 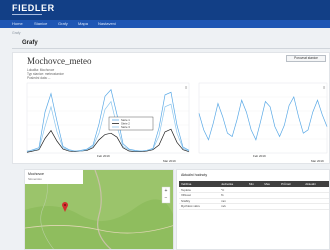 I want to click on right-line-chart: Feb 2019 Mar 2019 ≡, so click(x=263, y=122).